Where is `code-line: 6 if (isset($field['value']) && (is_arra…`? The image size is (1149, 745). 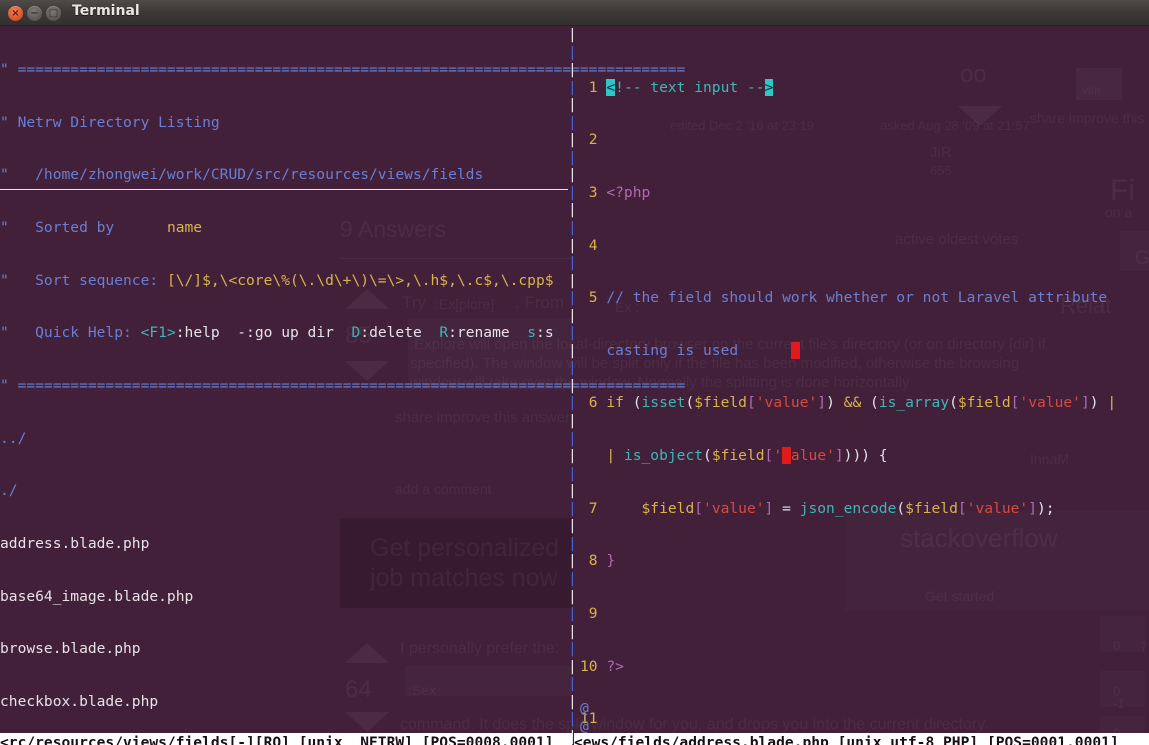 code-line: 6 if (isset($field['value']) && (is_arra… is located at coordinates (848, 403).